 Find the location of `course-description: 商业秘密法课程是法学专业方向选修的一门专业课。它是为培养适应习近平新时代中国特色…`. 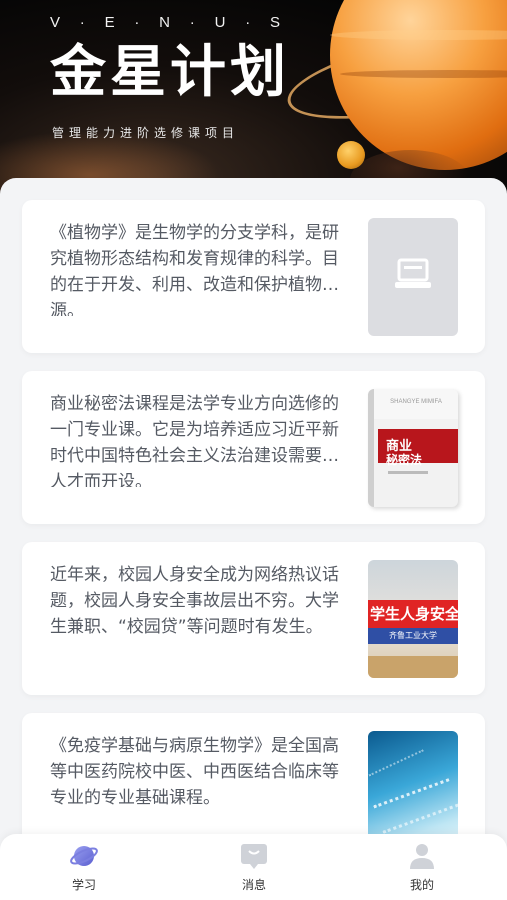

course-description: 商业秘密法课程是法学专业方向选修的一门专业课。它是为培养适应习近平新时代中国特色… is located at coordinates (194, 440).